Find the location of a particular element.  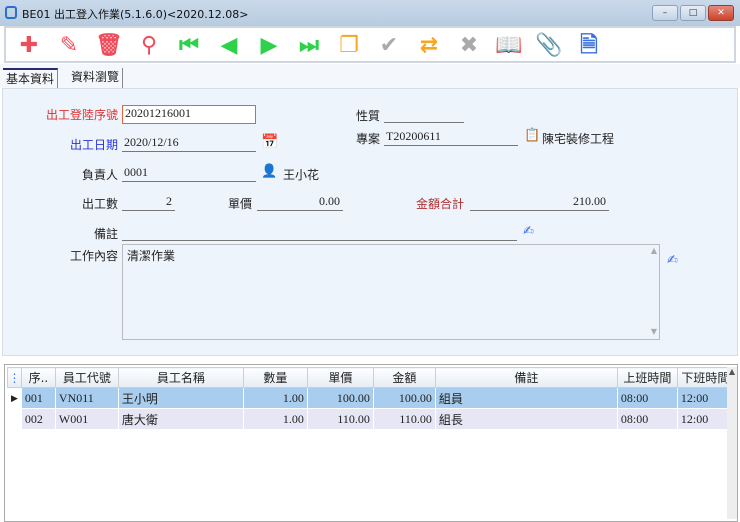

column-chooser-icon: ⋮ is located at coordinates (14, 377).